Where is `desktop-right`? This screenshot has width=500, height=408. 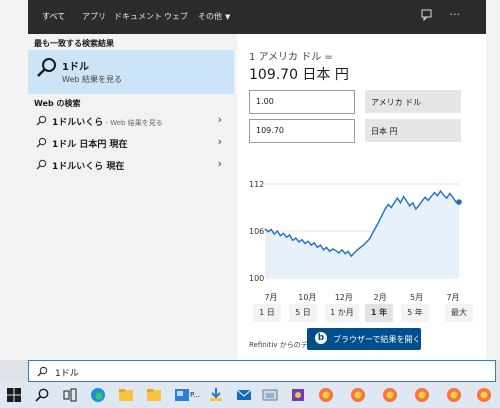
desktop-right is located at coordinates (493, 180).